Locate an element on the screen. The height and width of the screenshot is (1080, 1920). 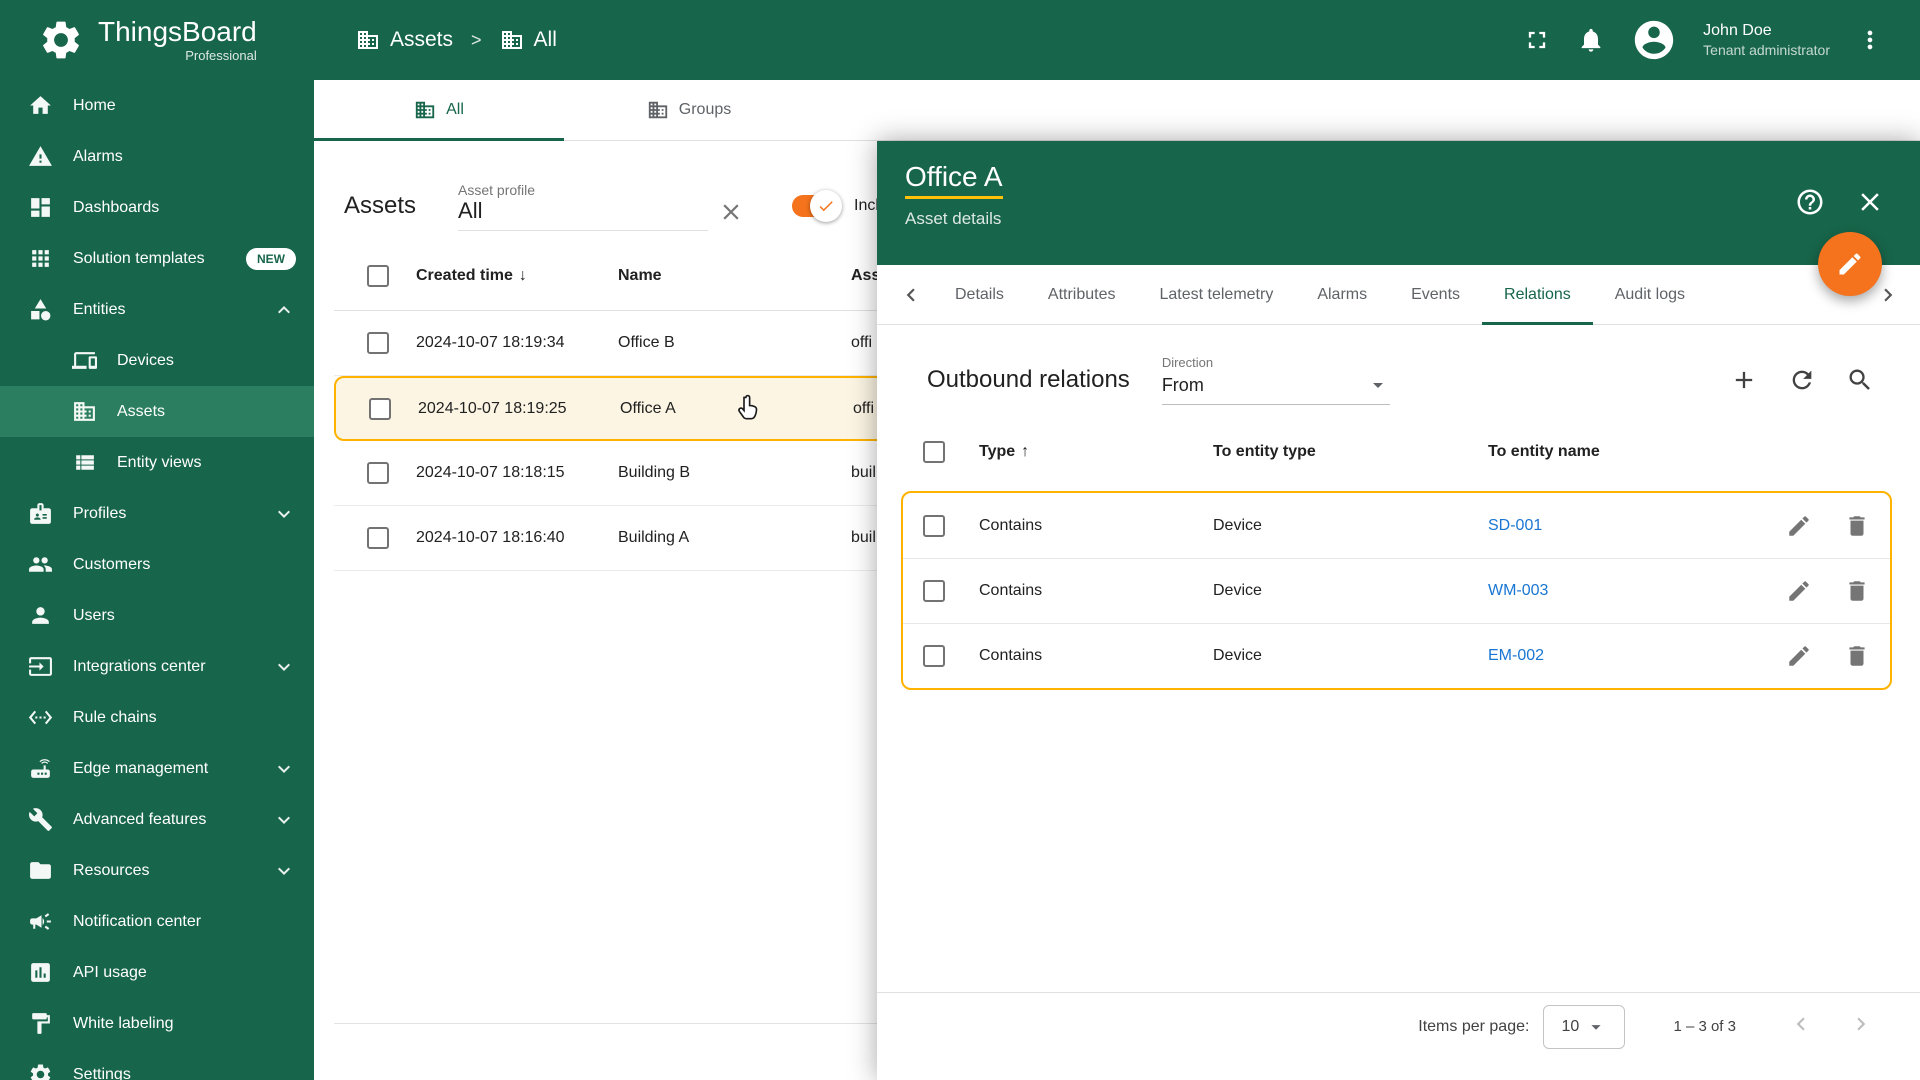
toggle-thumb is located at coordinates (826, 206).